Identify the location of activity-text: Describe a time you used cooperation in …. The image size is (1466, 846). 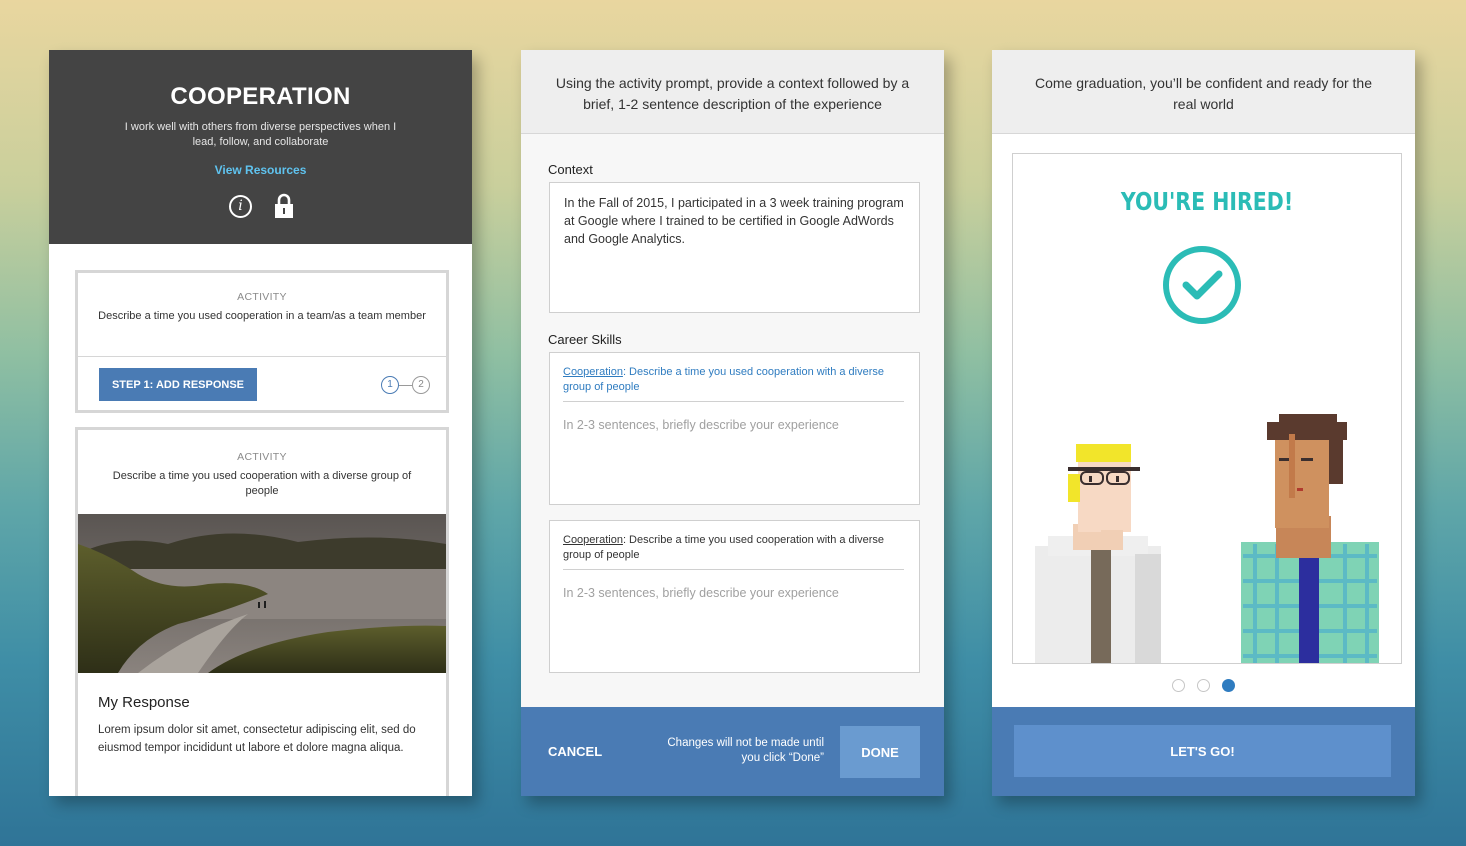
(262, 316).